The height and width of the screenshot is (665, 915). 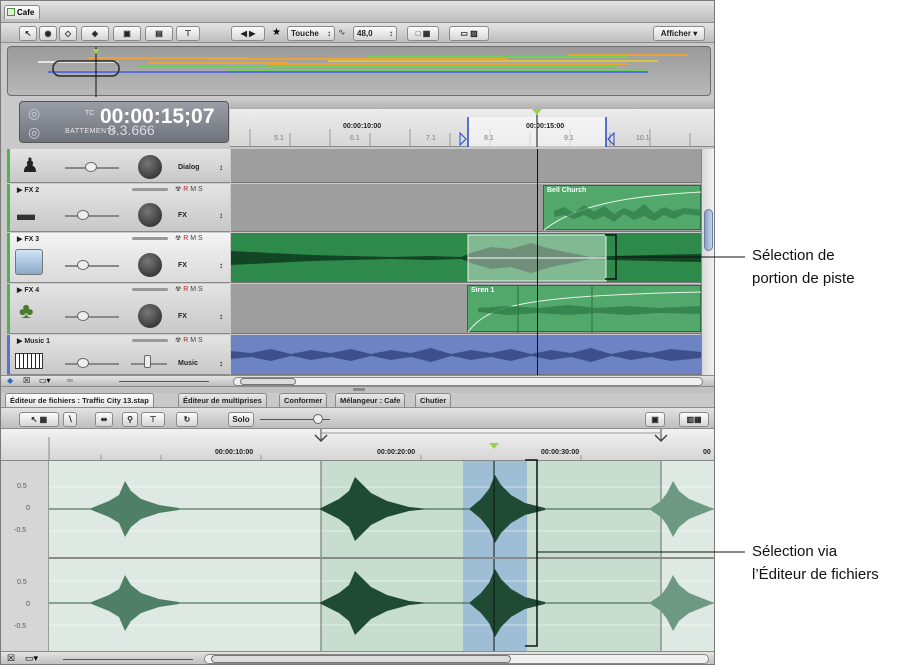 I want to click on callout-line: l’Éditeur de fichiers, so click(x=815, y=574).